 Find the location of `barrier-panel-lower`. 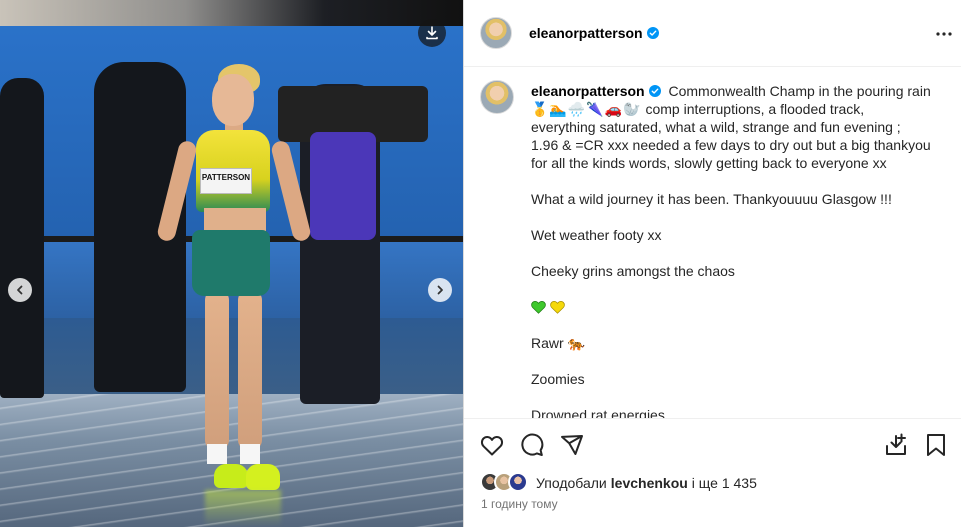

barrier-panel-lower is located at coordinates (231, 357).